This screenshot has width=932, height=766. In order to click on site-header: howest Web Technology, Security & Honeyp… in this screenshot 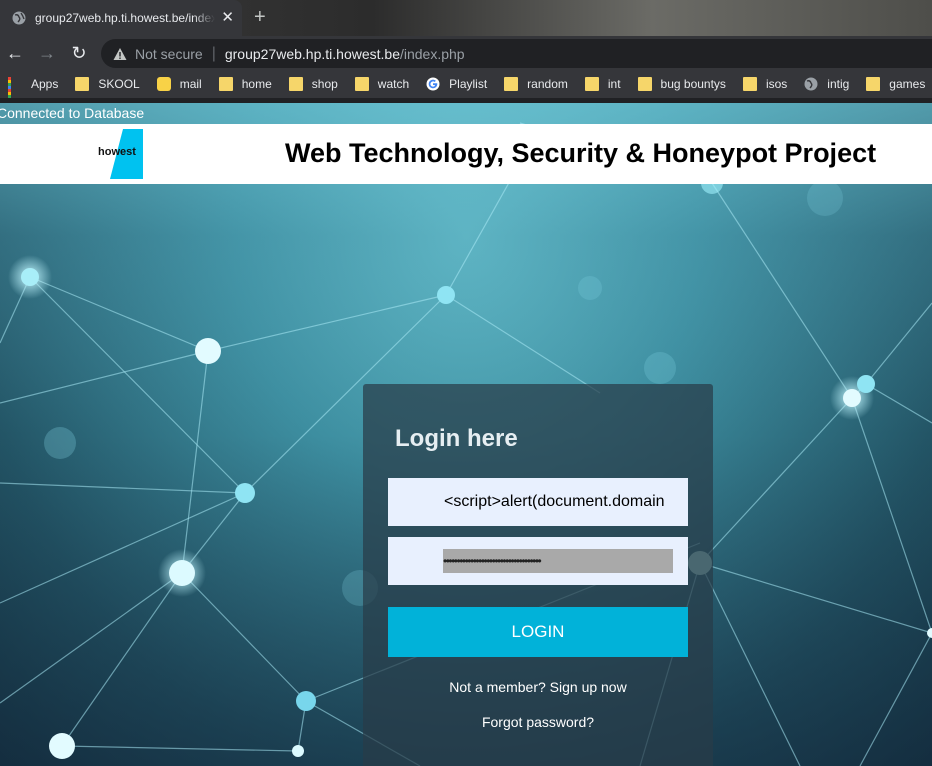, I will do `click(466, 154)`.